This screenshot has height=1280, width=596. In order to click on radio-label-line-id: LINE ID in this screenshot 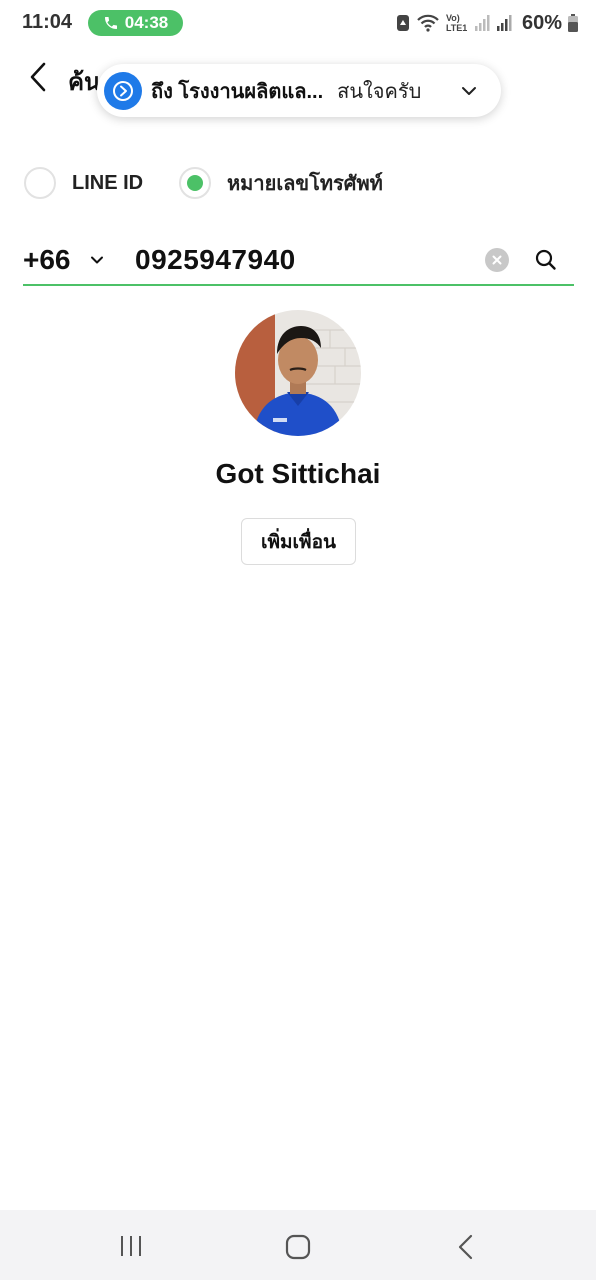, I will do `click(108, 182)`.